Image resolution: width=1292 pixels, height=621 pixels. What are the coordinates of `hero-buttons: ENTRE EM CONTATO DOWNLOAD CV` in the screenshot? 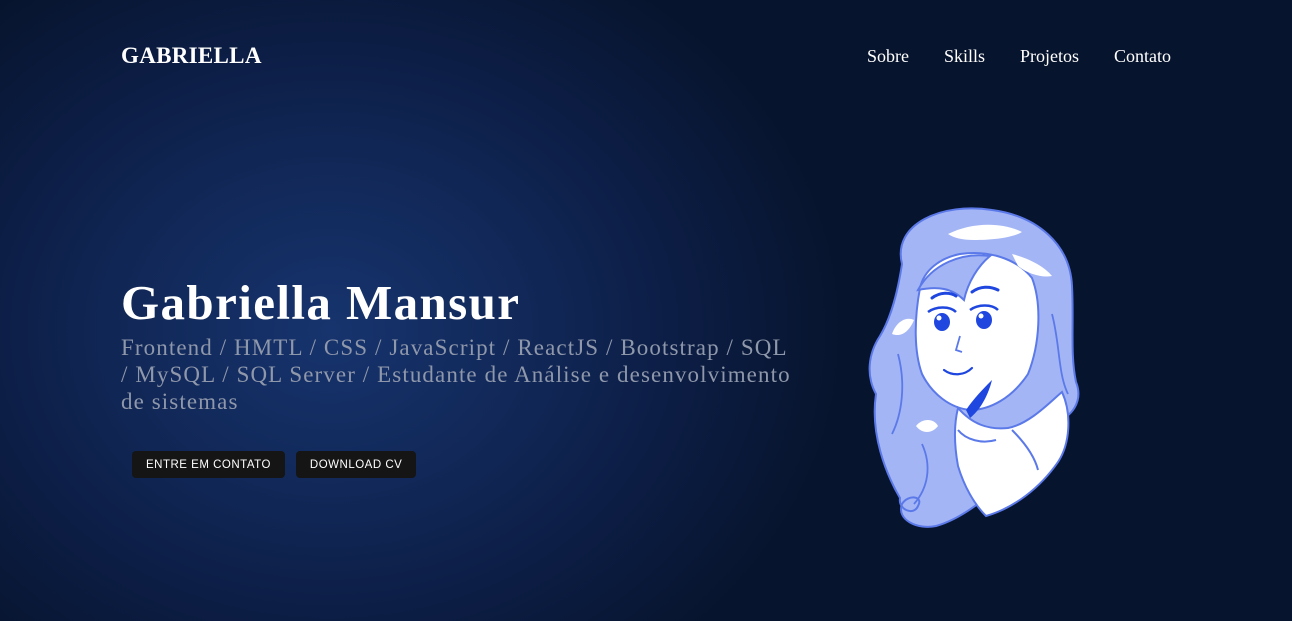 It's located at (274, 464).